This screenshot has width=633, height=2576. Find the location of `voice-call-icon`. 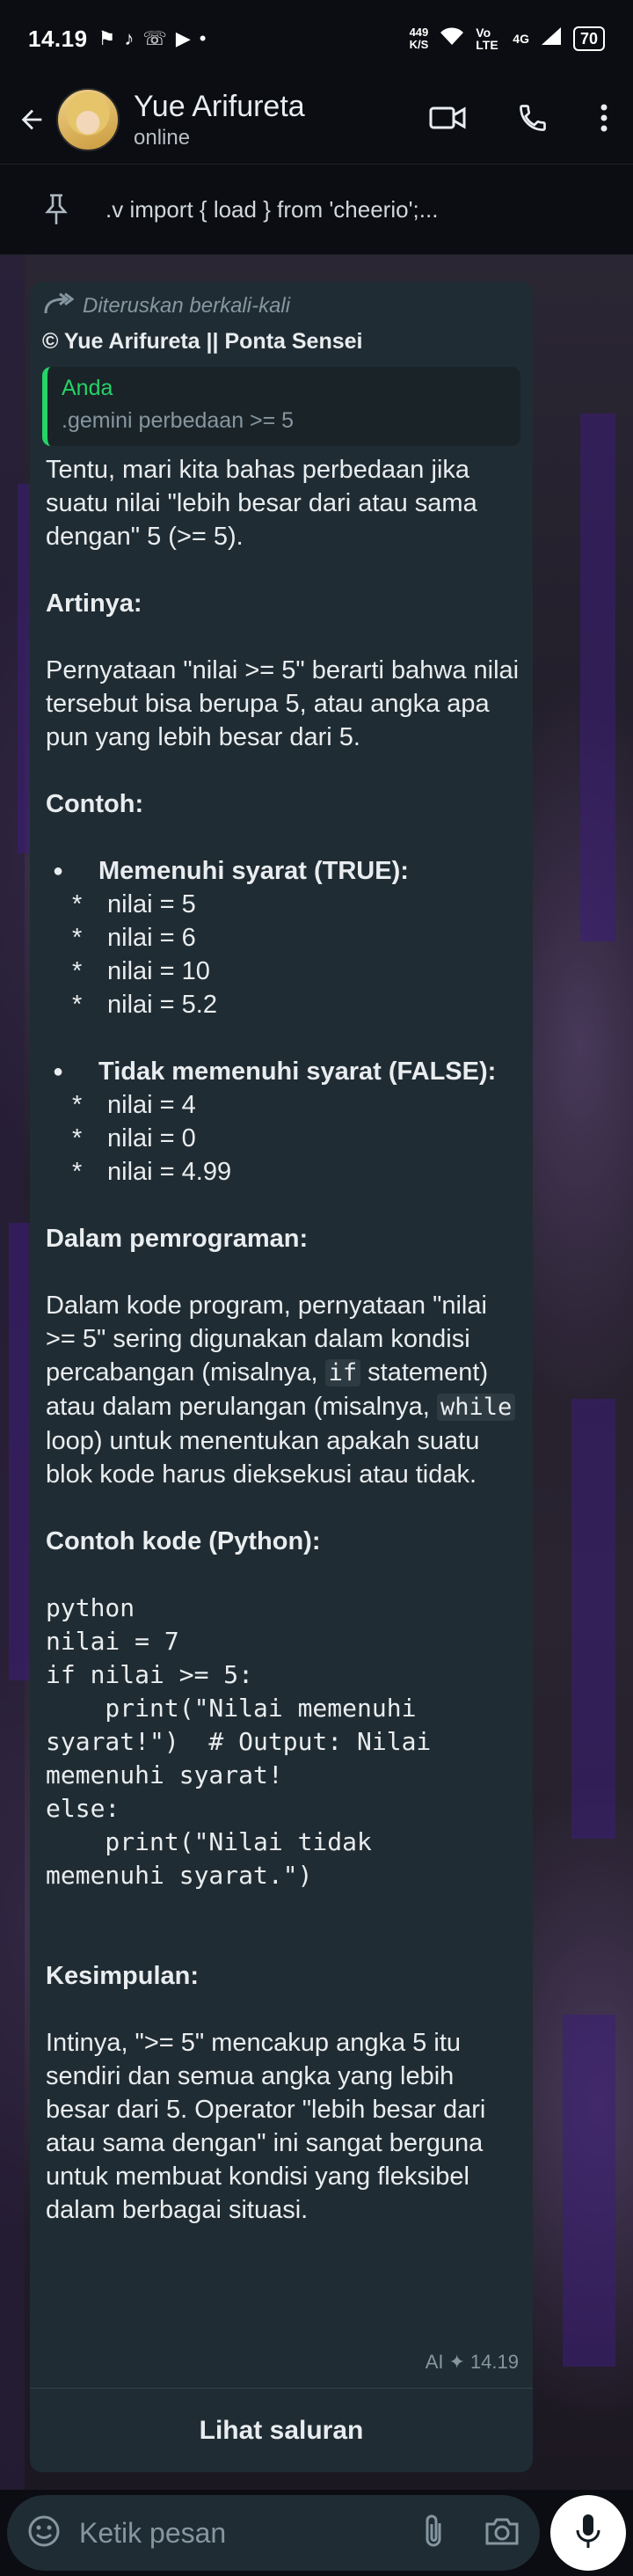

voice-call-icon is located at coordinates (533, 120).